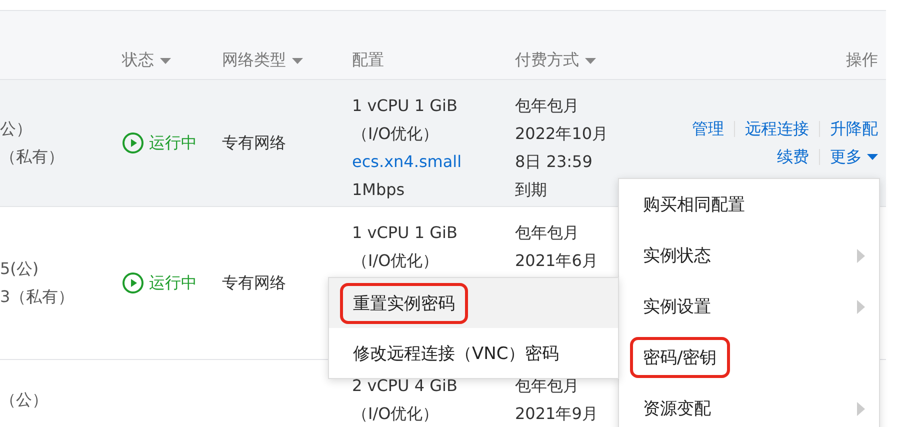 The height and width of the screenshot is (427, 900). I want to click on ip-address: 5(公), so click(20, 269).